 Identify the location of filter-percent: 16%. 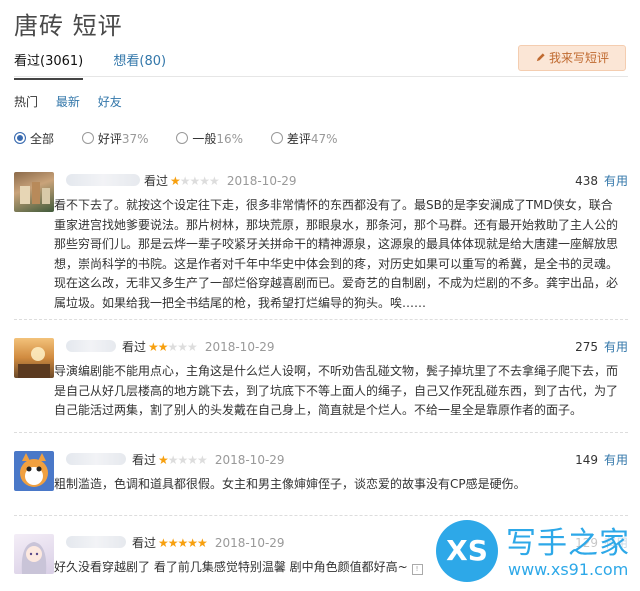
(230, 139).